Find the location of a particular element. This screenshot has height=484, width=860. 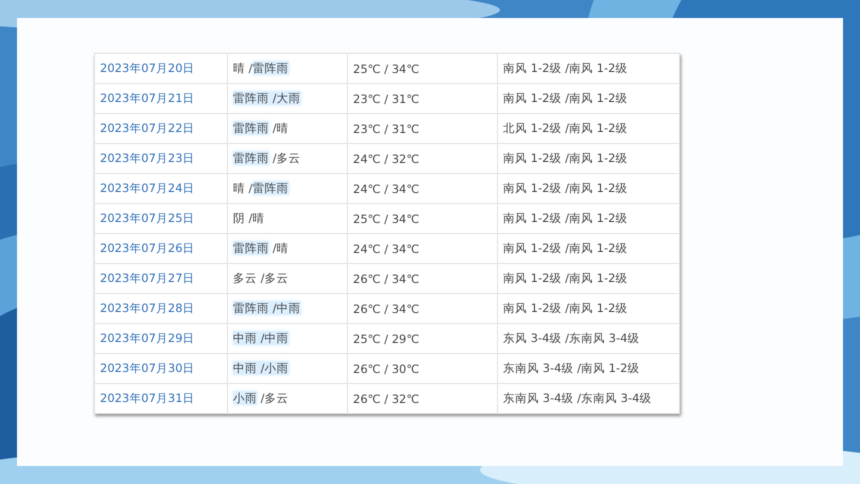

table-cell: 26℃ / 30℃ is located at coordinates (423, 369).